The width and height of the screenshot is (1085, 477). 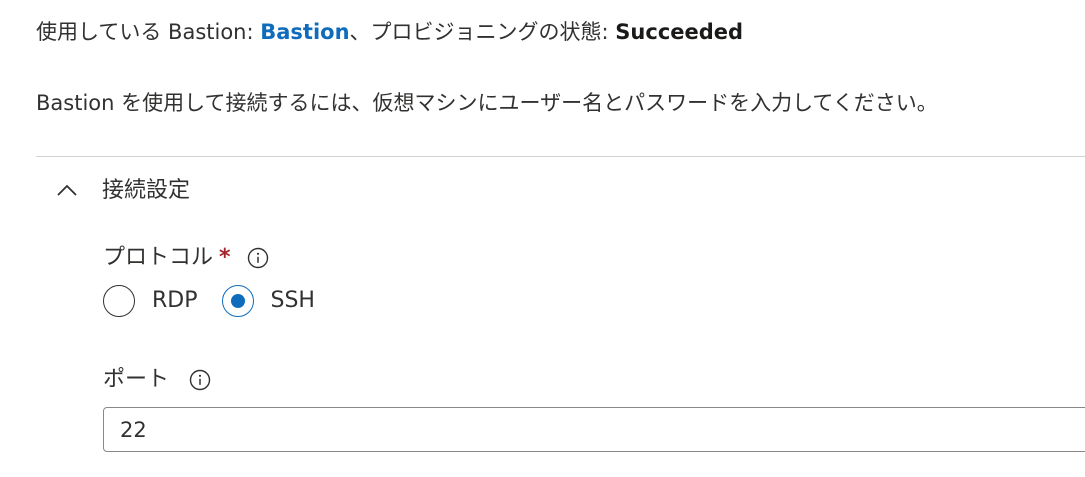 I want to click on radio-rdp-label: RDP, so click(x=175, y=300).